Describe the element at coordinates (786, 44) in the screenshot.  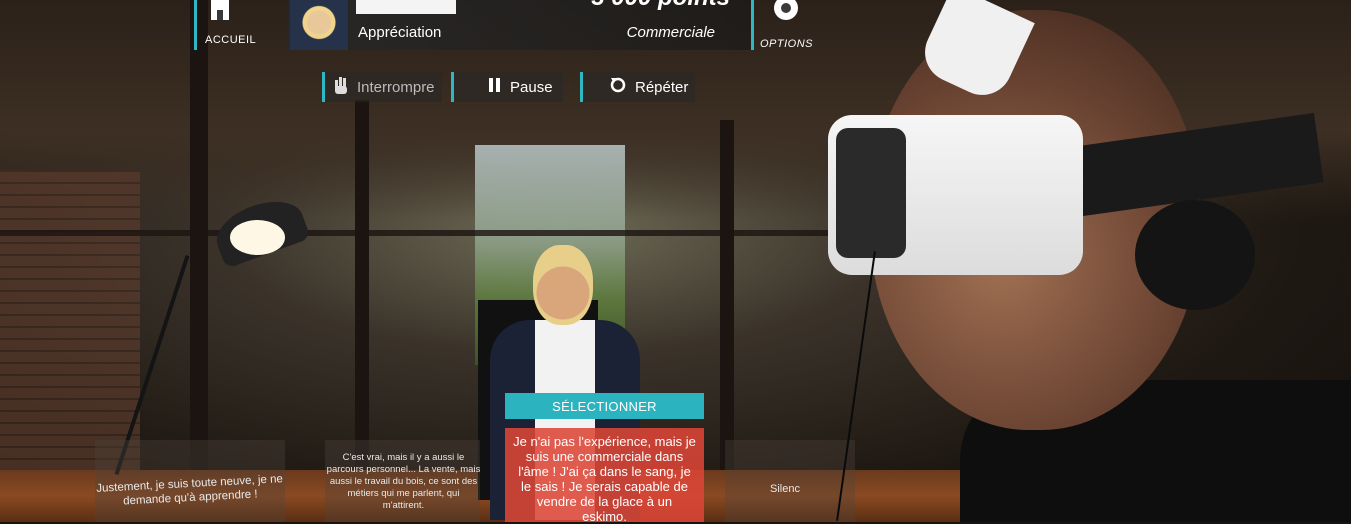
I see `options-label: OPTIONS` at that location.